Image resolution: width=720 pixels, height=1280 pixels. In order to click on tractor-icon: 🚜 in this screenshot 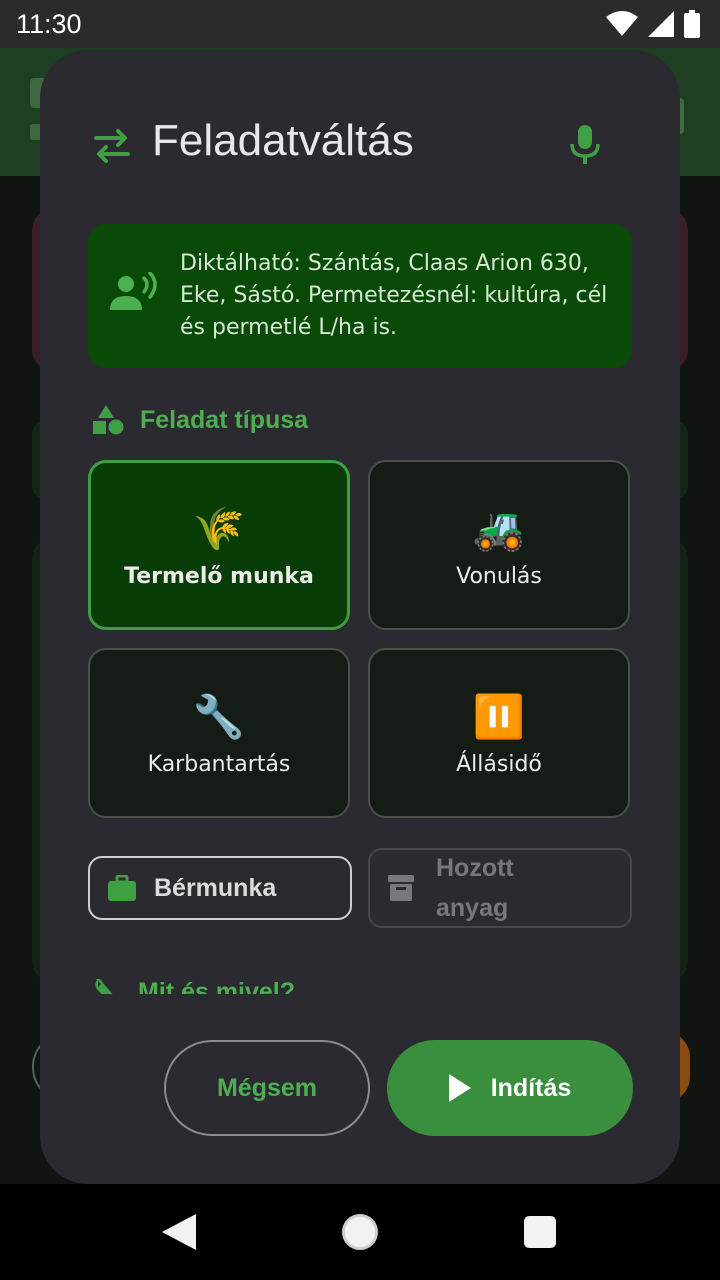, I will do `click(499, 528)`.